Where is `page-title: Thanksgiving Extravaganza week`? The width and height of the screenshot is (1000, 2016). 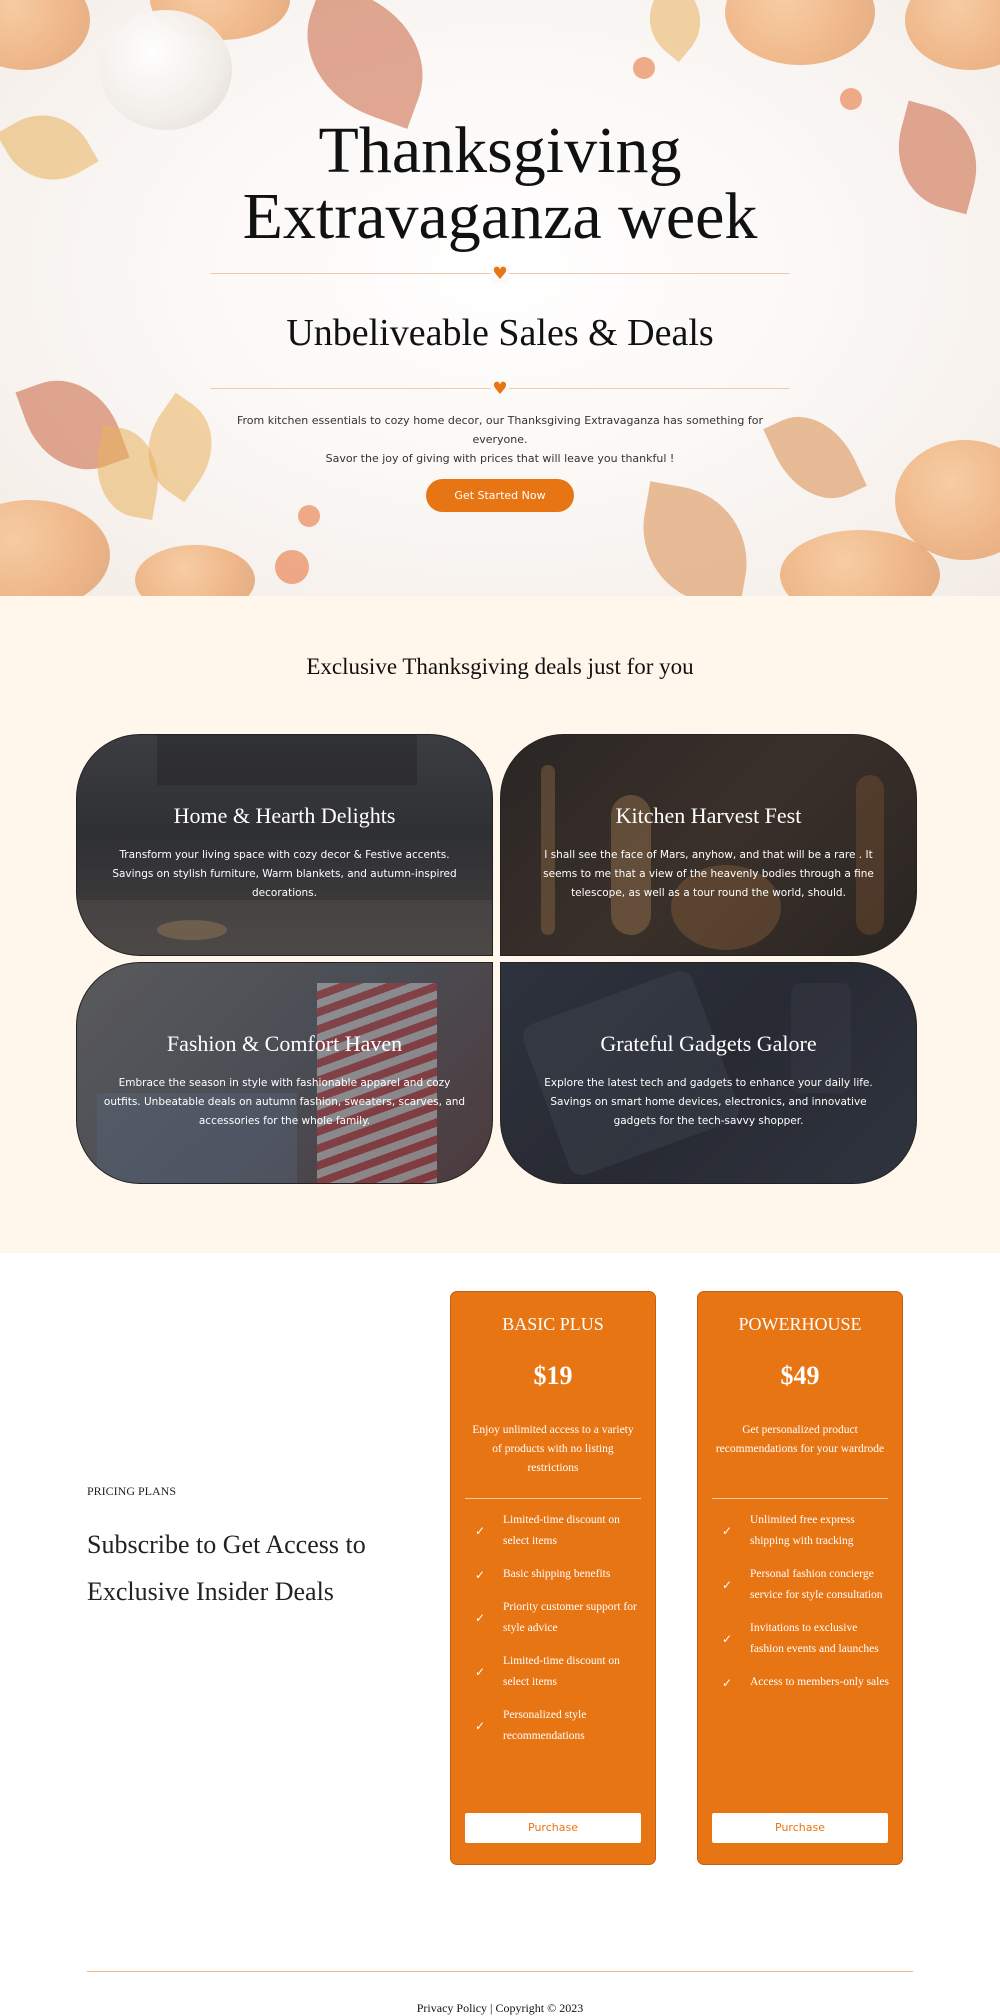
page-title: Thanksgiving Extravaganza week is located at coordinates (500, 184).